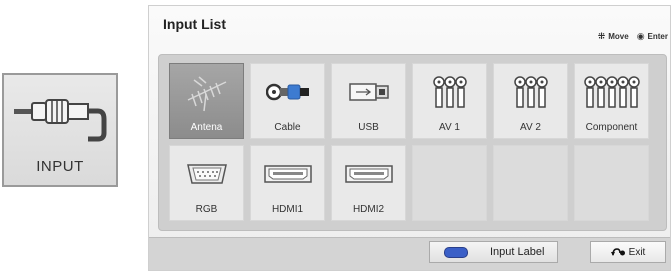 This screenshot has height=271, width=671. I want to click on input-tile-component: Component, so click(611, 101).